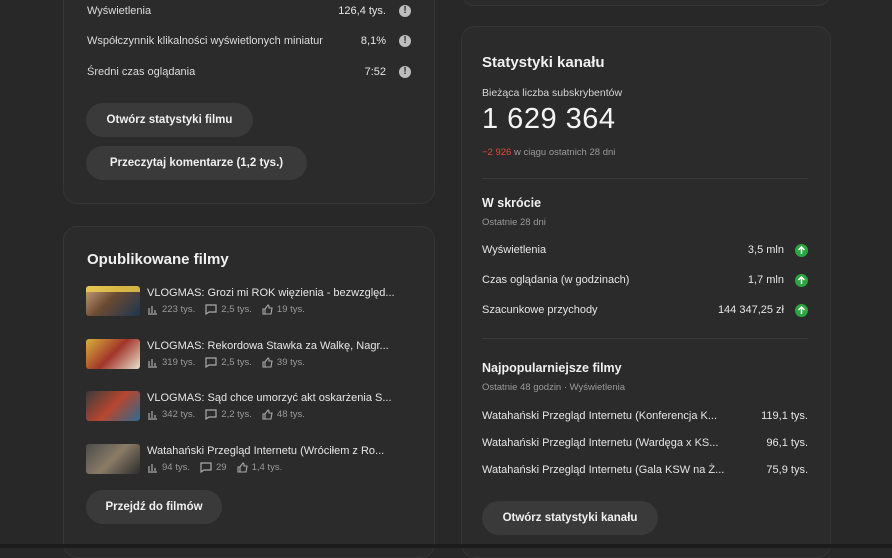 The width and height of the screenshot is (892, 558). Describe the element at coordinates (176, 467) in the screenshot. I see `video-views: 94 tys.` at that location.